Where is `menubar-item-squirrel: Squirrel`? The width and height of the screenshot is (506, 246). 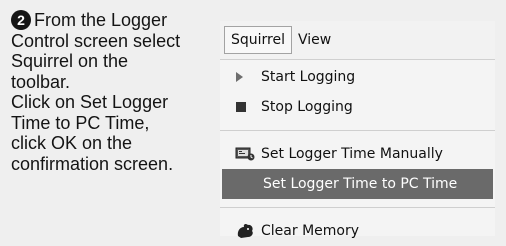 menubar-item-squirrel: Squirrel is located at coordinates (258, 40).